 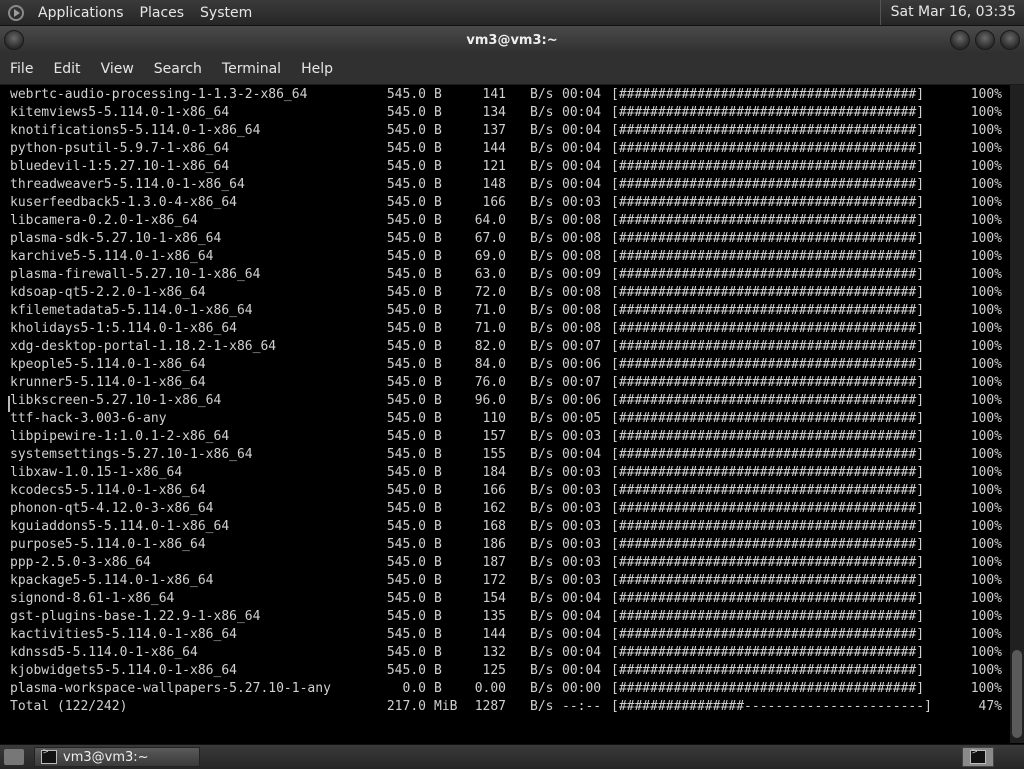 I want to click on package-name: kpackage5-5.114.0-1-x86_64, so click(x=112, y=580).